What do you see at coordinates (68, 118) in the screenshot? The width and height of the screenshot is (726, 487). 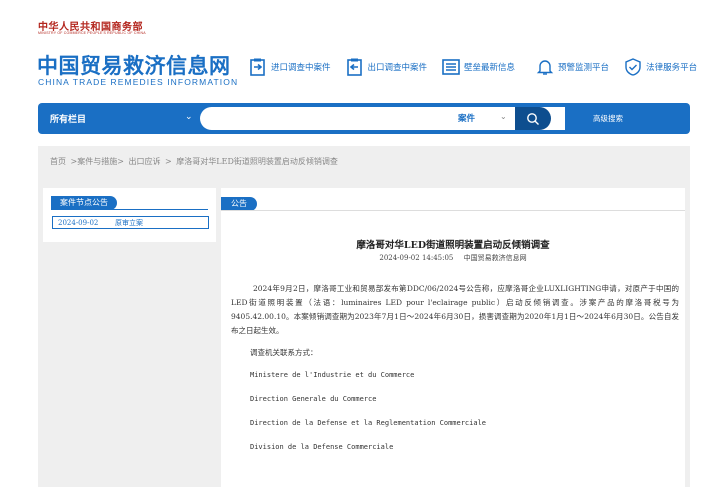 I see `category-select: 所有栏目` at bounding box center [68, 118].